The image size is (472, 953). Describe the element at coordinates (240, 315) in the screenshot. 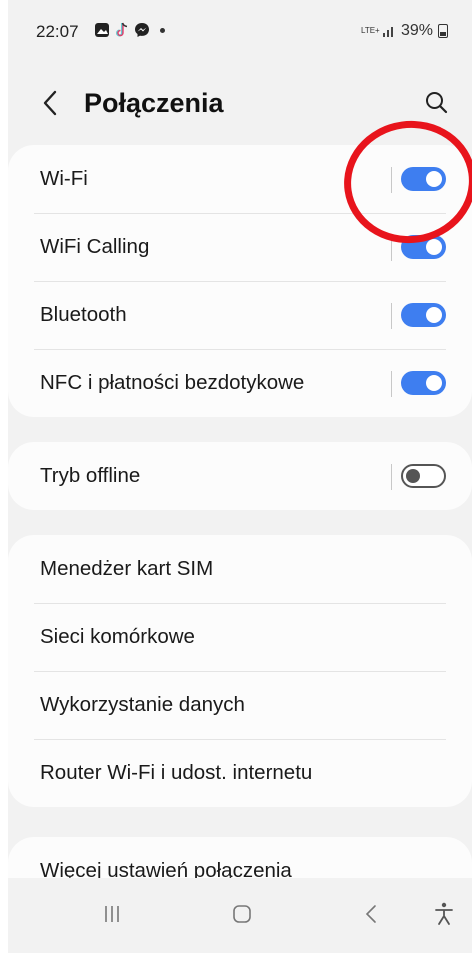

I see `settings-row-bluetooth: Bluetooth` at that location.